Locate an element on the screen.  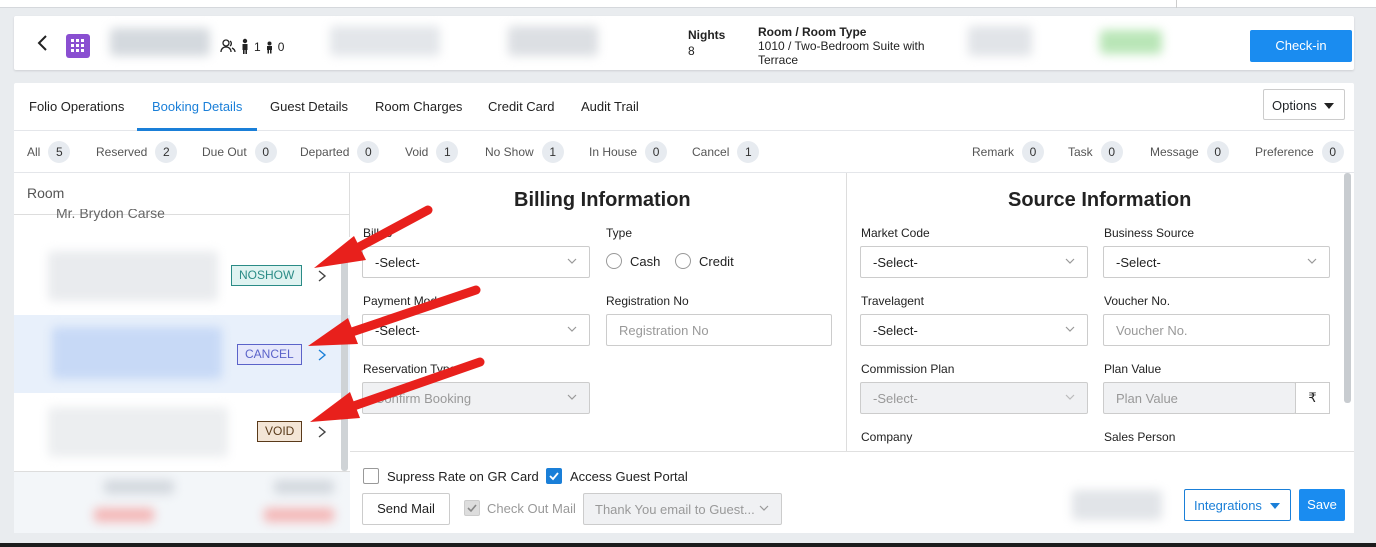
send-mail-button: Send Mail is located at coordinates (406, 509).